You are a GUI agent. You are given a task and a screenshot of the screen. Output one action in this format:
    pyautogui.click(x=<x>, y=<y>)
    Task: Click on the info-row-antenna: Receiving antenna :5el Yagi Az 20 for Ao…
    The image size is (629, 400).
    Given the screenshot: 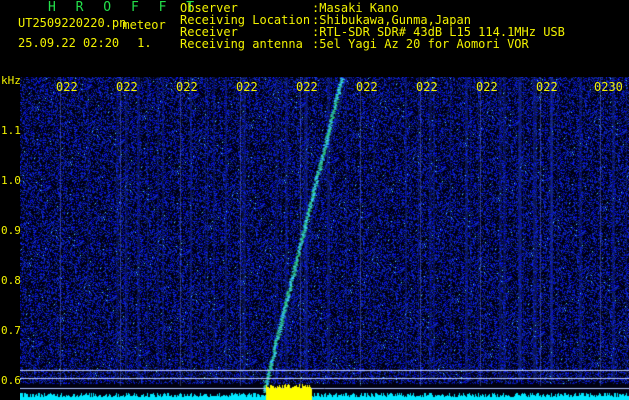 What is the action you would take?
    pyautogui.click(x=372, y=44)
    